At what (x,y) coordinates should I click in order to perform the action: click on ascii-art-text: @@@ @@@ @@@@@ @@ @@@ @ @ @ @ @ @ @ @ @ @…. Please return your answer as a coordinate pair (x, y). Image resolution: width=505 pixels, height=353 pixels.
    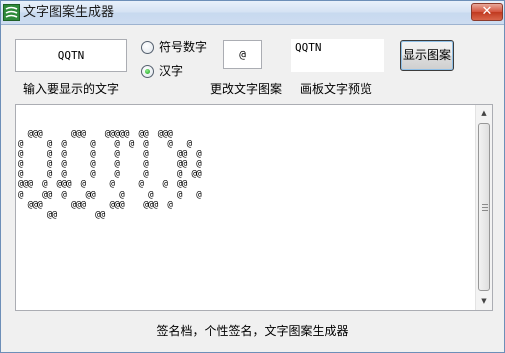
    Looking at the image, I should click on (110, 174).